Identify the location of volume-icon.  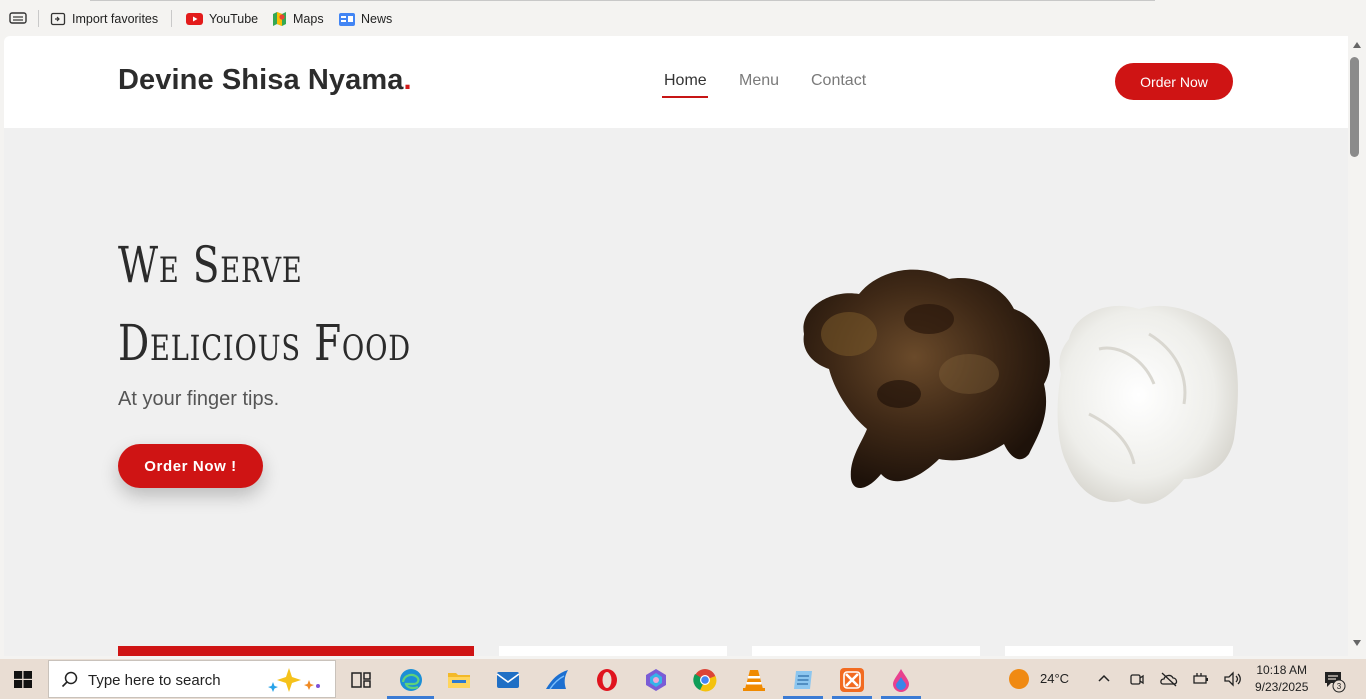
(1233, 679).